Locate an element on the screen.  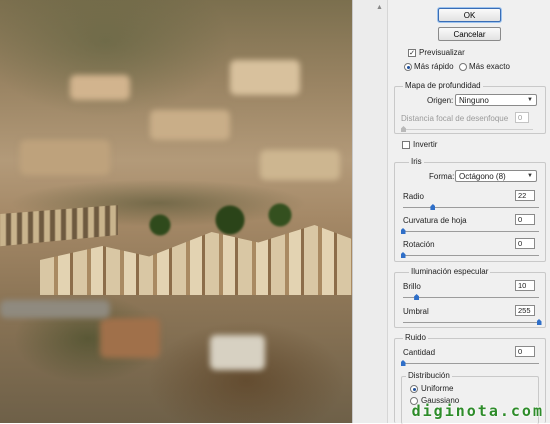
focal-value: 0 is located at coordinates (520, 117).